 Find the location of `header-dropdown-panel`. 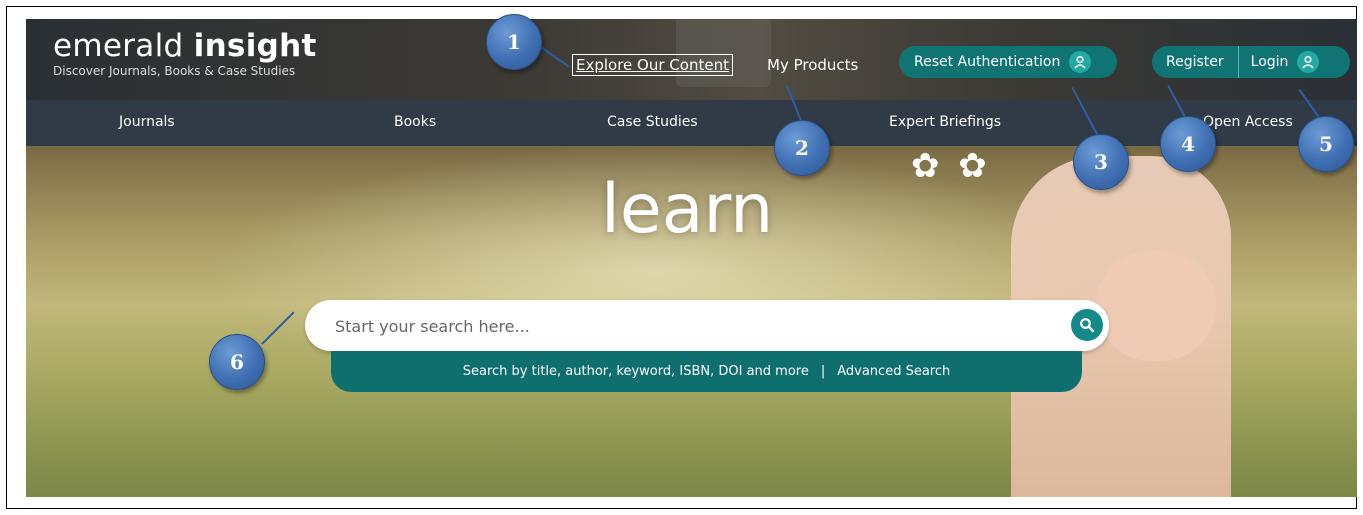

header-dropdown-panel is located at coordinates (723, 53).